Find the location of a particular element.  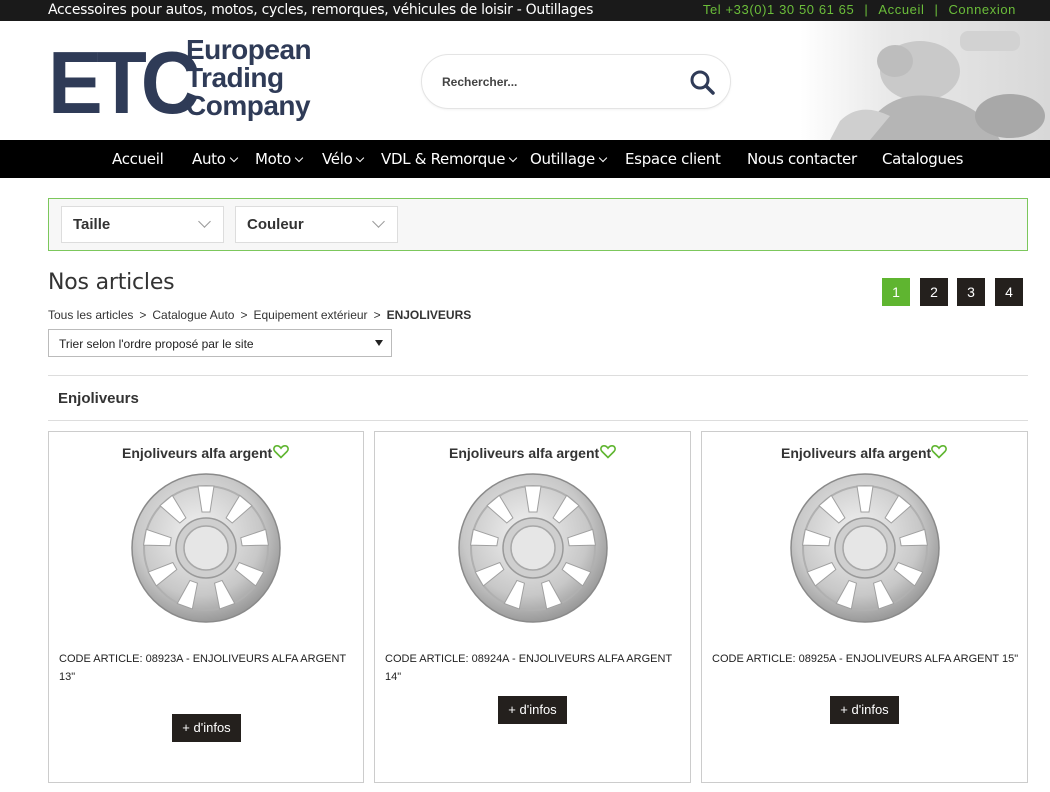

logo-words: European Trading Company is located at coordinates (249, 77).